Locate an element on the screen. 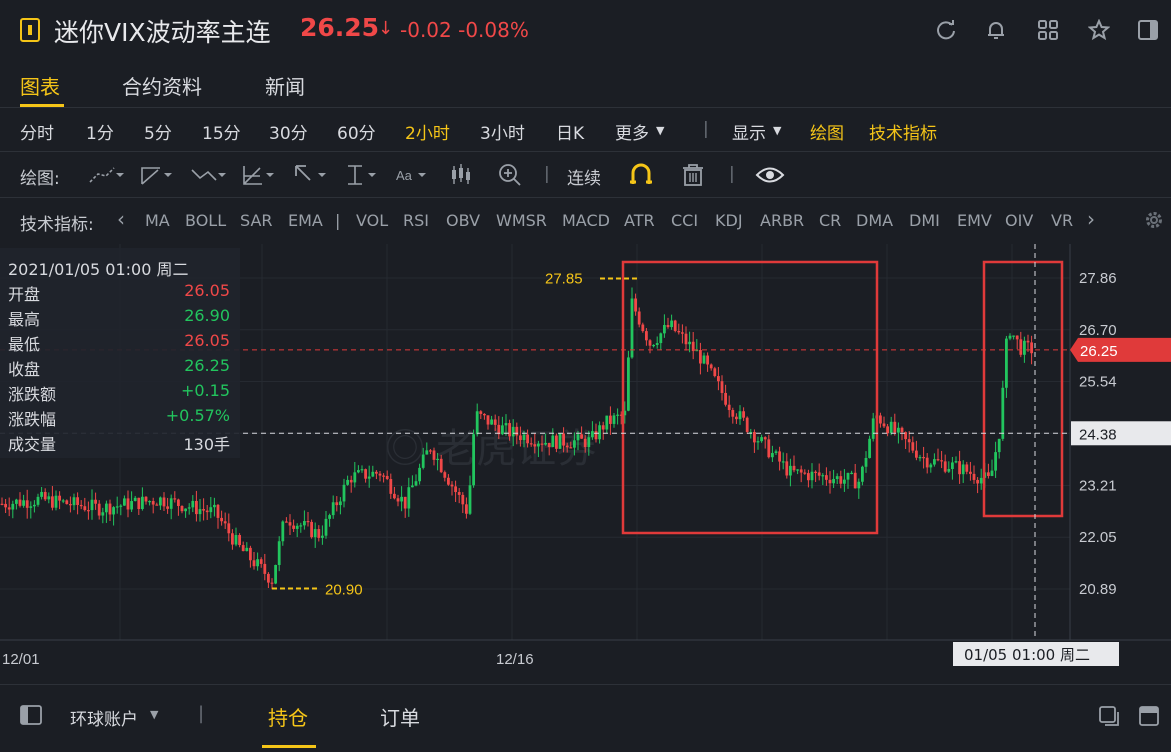  text-tool-icon: Aa is located at coordinates (412, 175).